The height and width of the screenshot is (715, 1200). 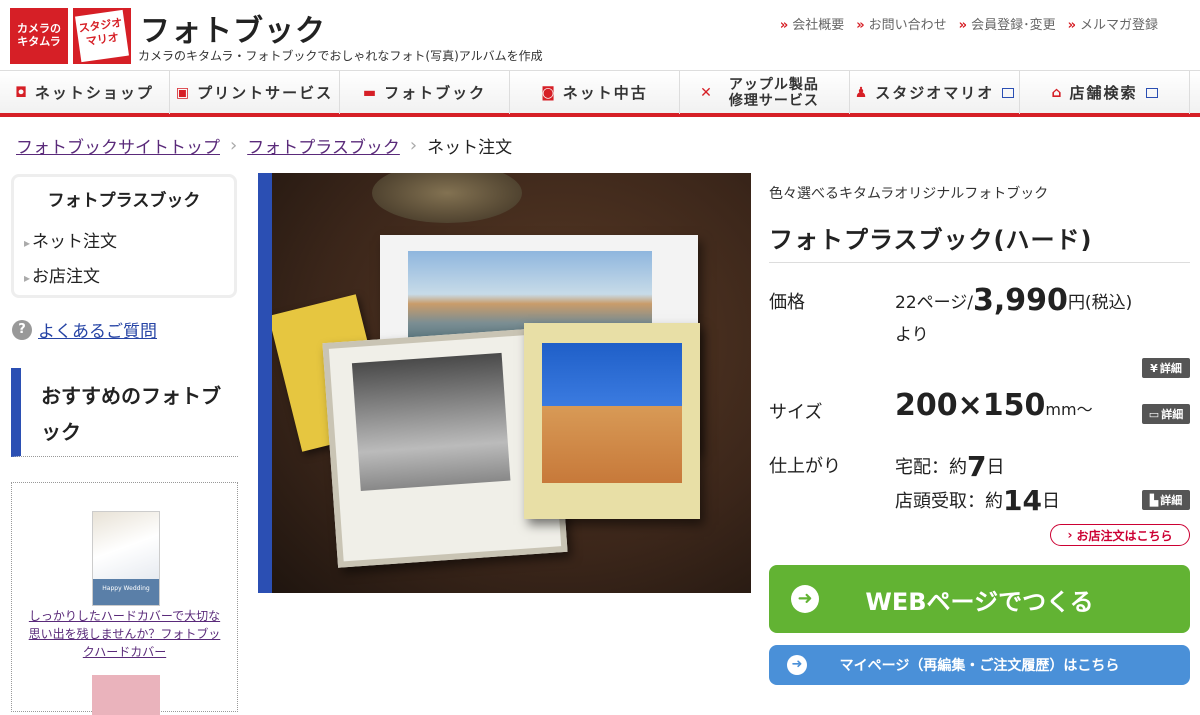 What do you see at coordinates (323, 145) in the screenshot?
I see `crumb-photoplus: フォトプラスブック` at bounding box center [323, 145].